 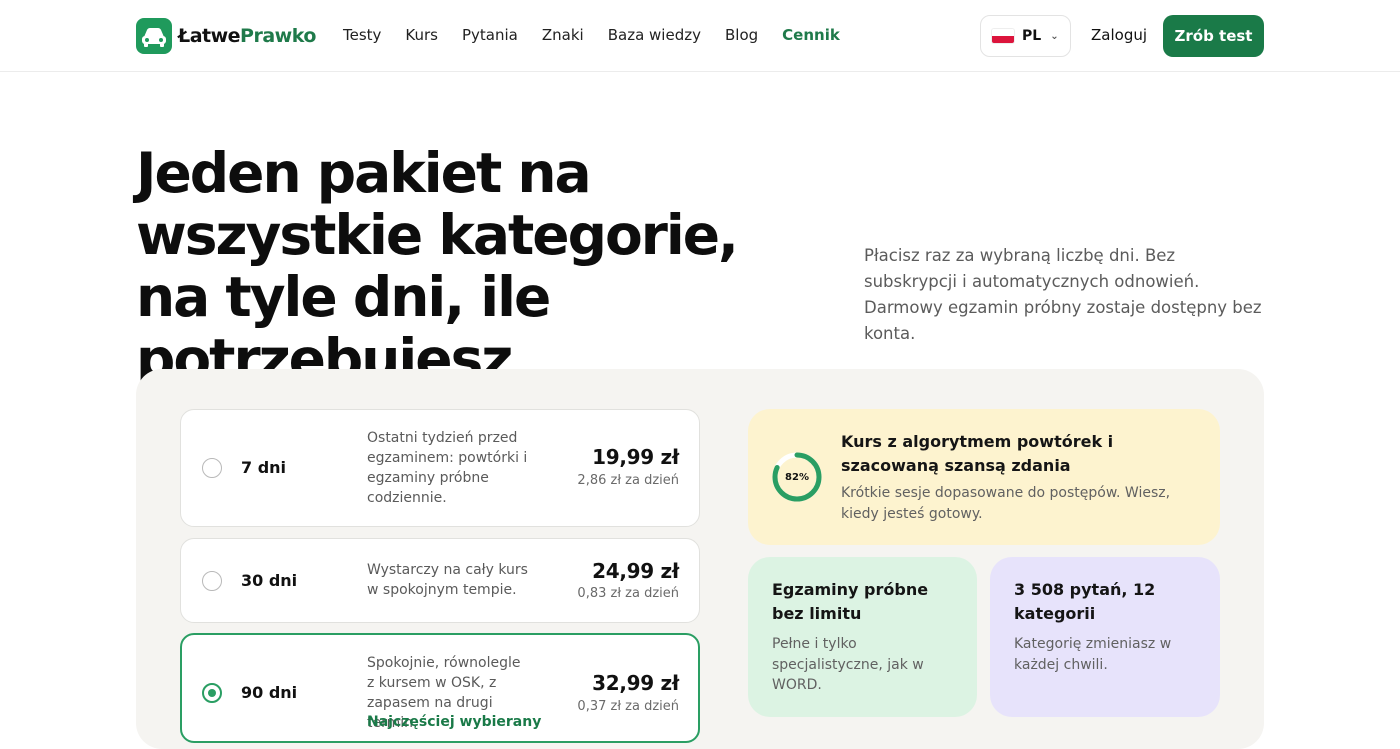 What do you see at coordinates (1093, 654) in the screenshot?
I see `feature-text: Kategorię zmieniasz w każdej chwili.` at bounding box center [1093, 654].